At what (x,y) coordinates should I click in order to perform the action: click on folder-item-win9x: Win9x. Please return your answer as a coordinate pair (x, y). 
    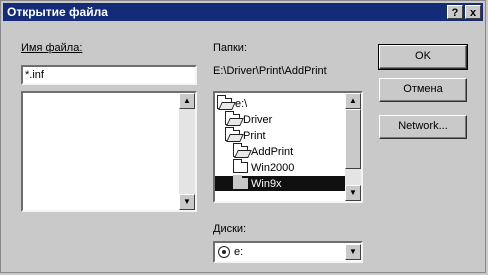
    Looking at the image, I should click on (280, 183).